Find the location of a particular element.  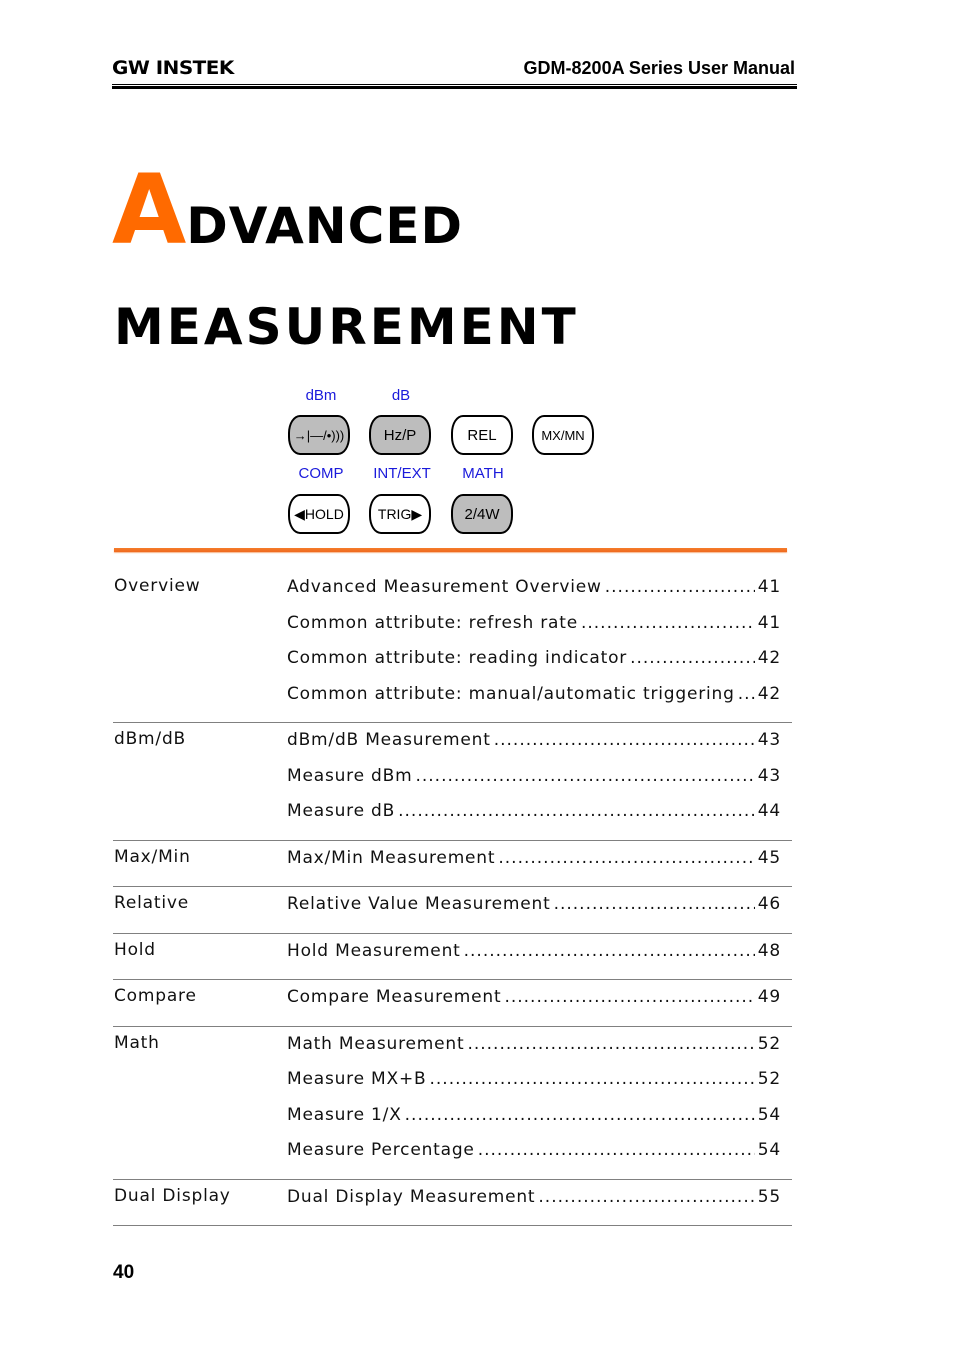

toc-section: Max/Min Max/Min Measurement 45 is located at coordinates (452, 864).